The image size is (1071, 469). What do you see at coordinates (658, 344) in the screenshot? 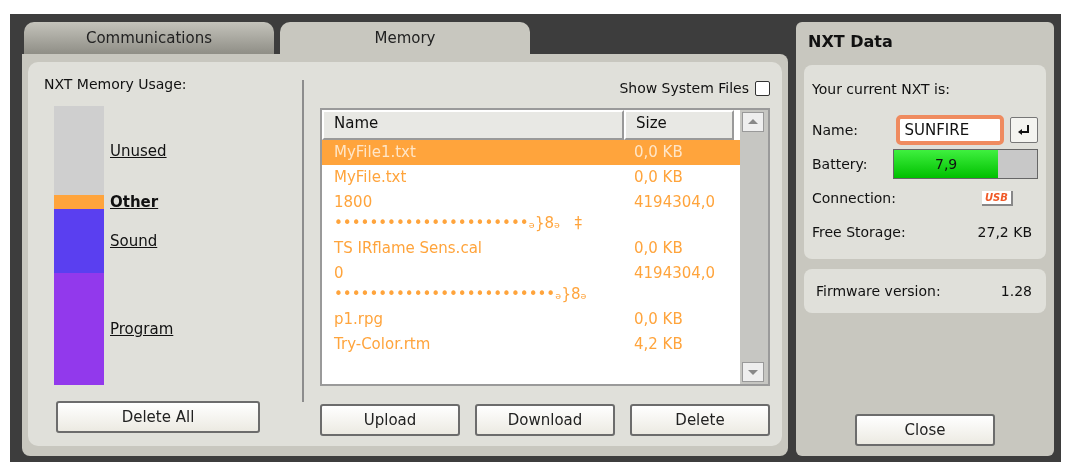
I see `file-size: 4,2 KB` at bounding box center [658, 344].